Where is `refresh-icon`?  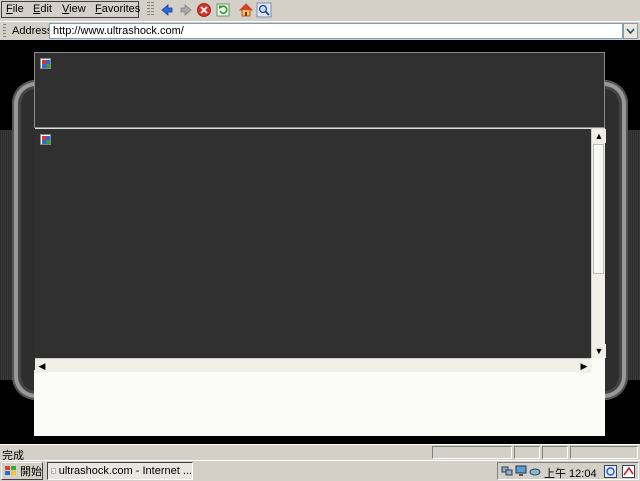 refresh-icon is located at coordinates (223, 10).